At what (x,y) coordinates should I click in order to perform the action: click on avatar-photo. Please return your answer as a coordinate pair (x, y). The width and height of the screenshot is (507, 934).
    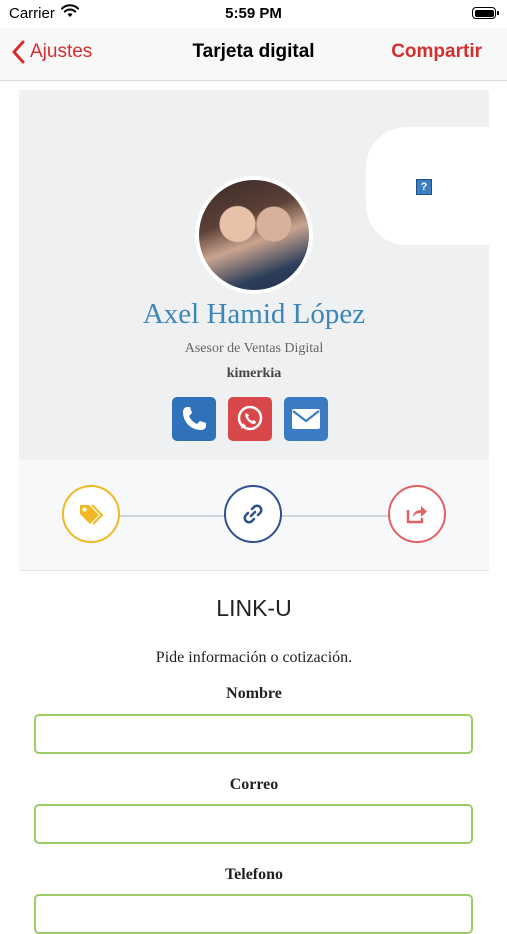
    Looking at the image, I should click on (254, 235).